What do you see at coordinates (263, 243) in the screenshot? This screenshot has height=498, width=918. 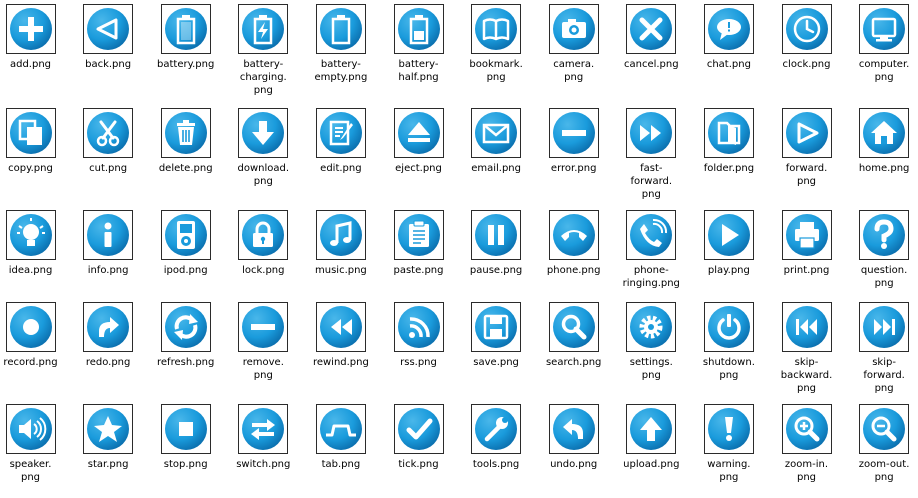 I see `icon-tile: lock.png` at bounding box center [263, 243].